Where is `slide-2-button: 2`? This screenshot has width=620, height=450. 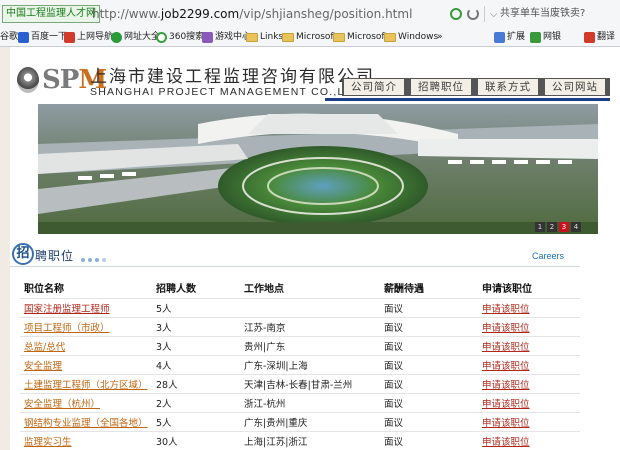 slide-2-button: 2 is located at coordinates (552, 227).